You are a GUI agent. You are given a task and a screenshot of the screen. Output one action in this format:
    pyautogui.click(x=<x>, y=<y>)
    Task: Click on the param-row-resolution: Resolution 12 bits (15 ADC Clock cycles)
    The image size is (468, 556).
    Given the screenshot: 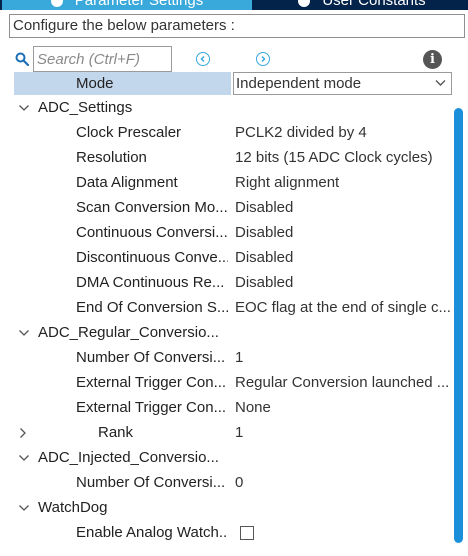 What is the action you would take?
    pyautogui.click(x=226, y=158)
    